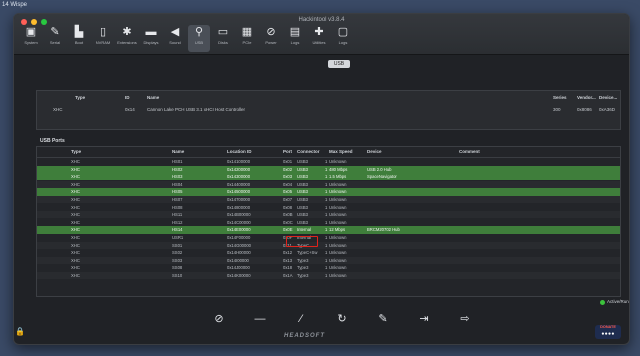 Image resolution: width=640 pixels, height=356 pixels. I want to click on toolbar-nvram-button: ▯ NVRAM, so click(103, 38).